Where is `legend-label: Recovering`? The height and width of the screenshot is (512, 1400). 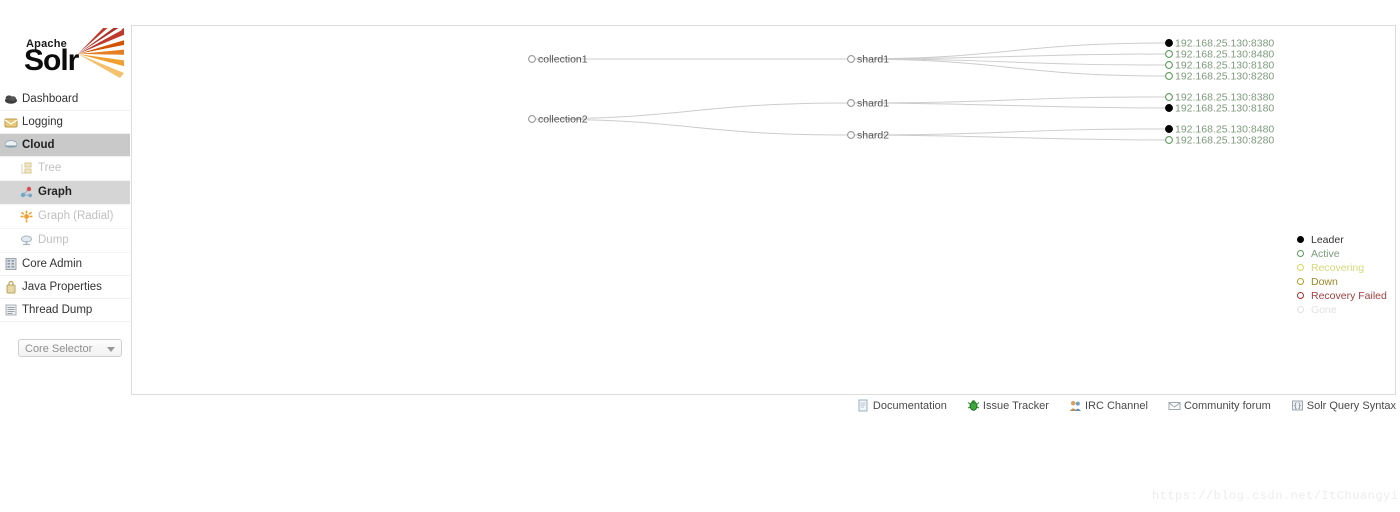
legend-label: Recovering is located at coordinates (1338, 268).